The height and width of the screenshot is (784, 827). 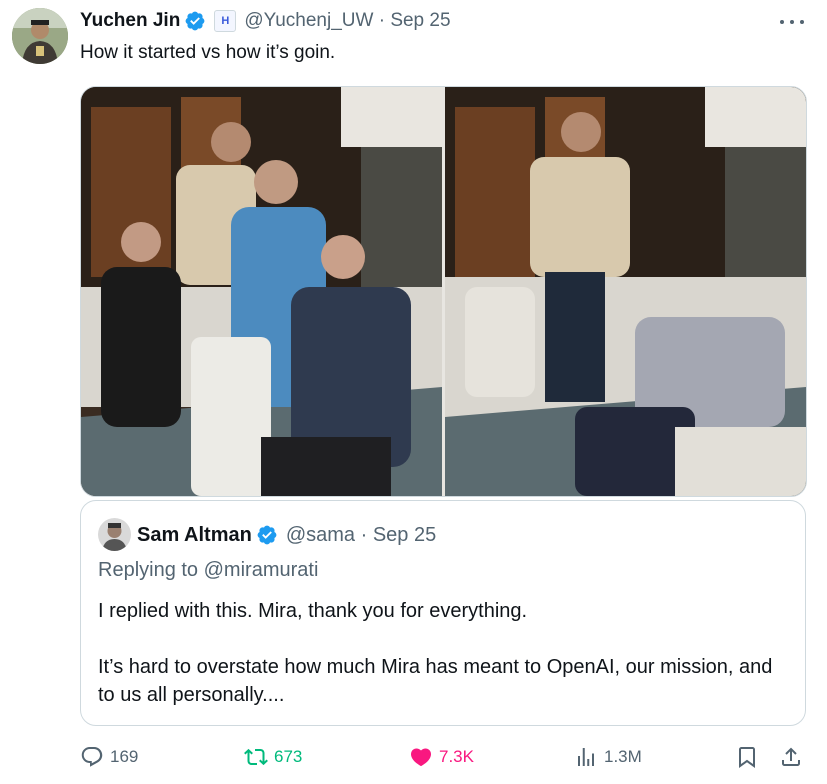 What do you see at coordinates (114, 534) in the screenshot?
I see `quoted-avatar` at bounding box center [114, 534].